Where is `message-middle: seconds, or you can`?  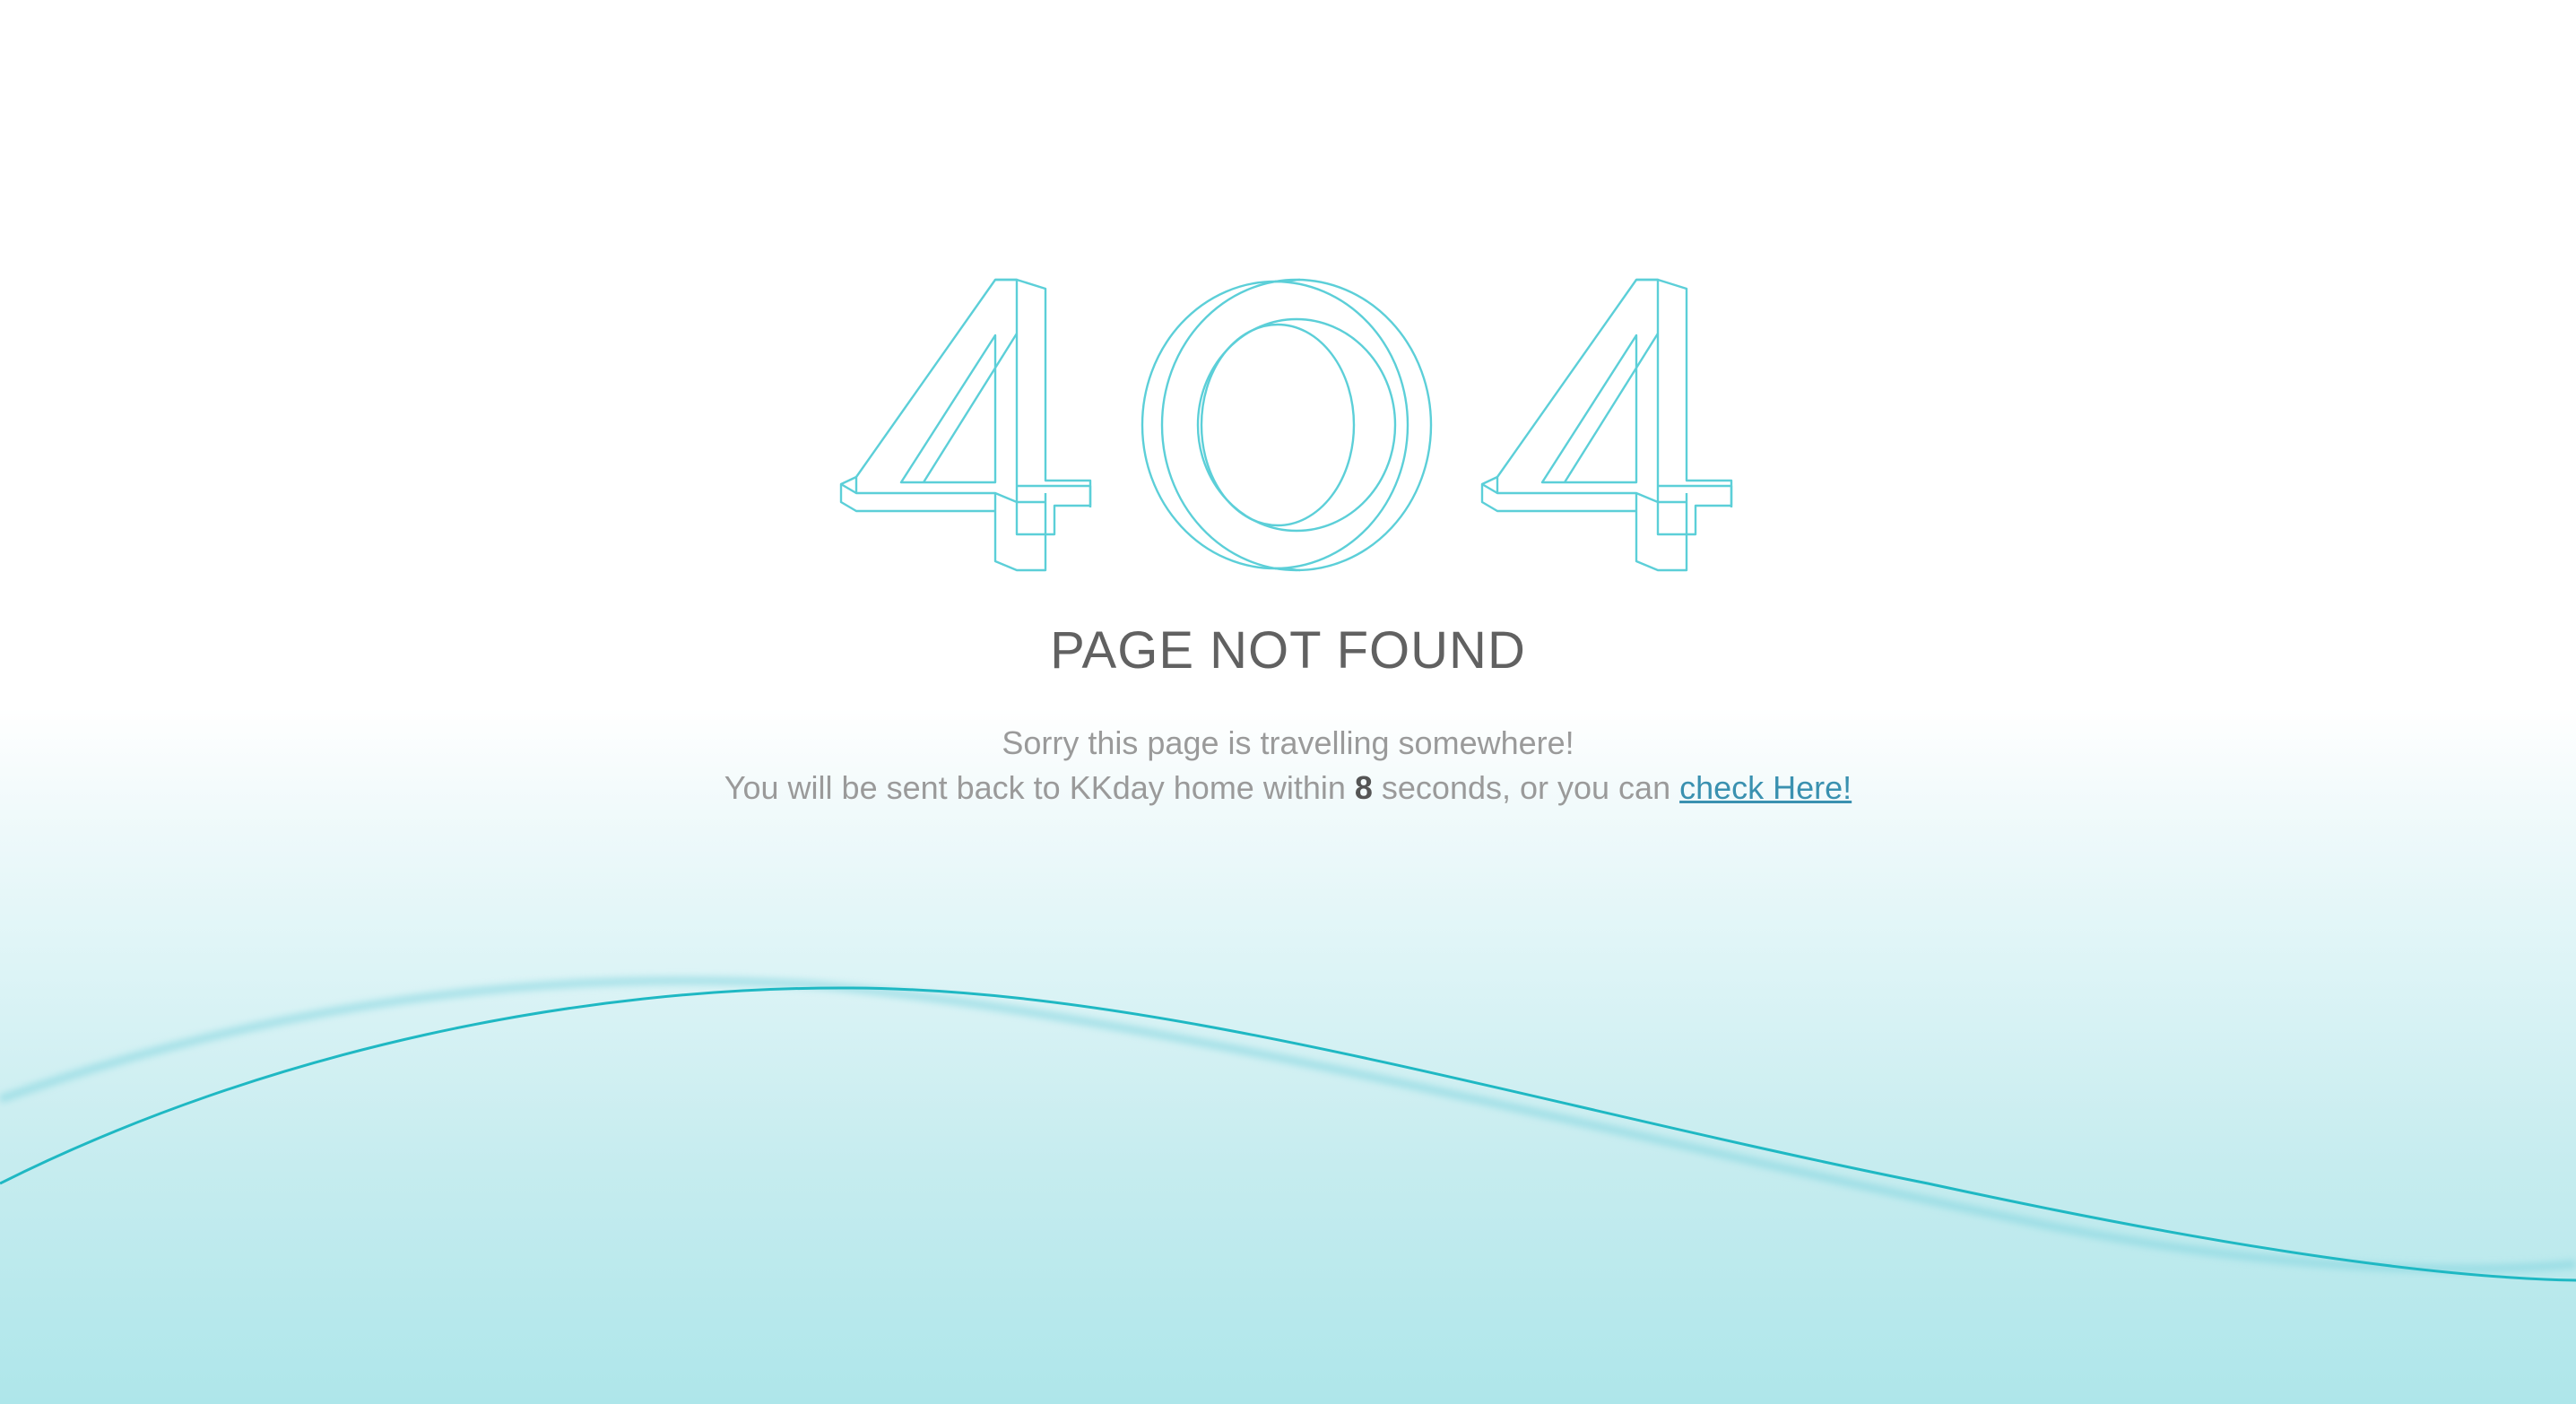 message-middle: seconds, or you can is located at coordinates (1526, 787).